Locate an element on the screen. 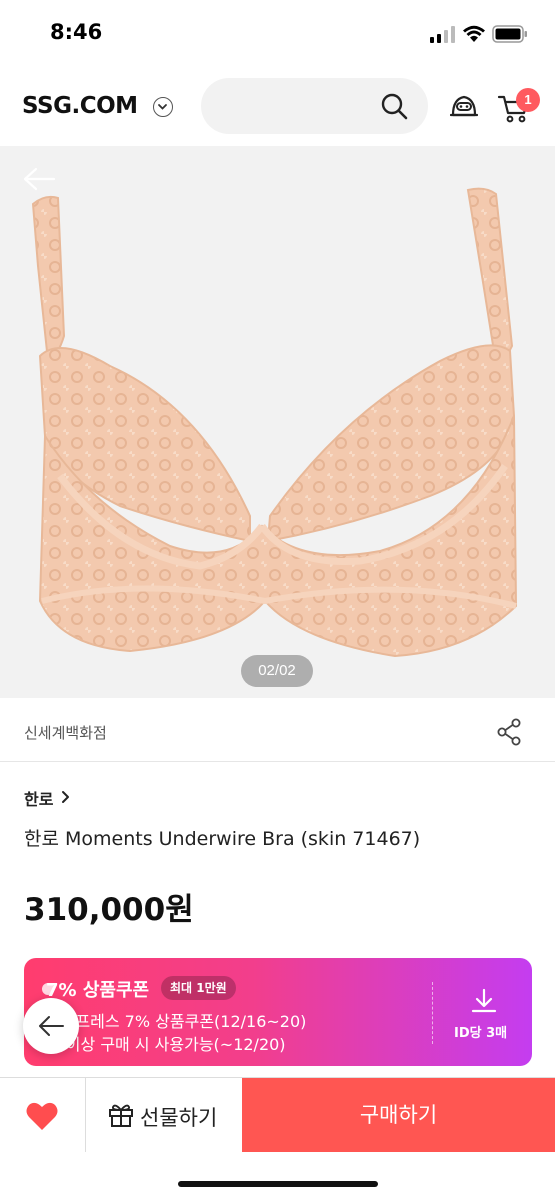  gift-icon is located at coordinates (121, 1115).